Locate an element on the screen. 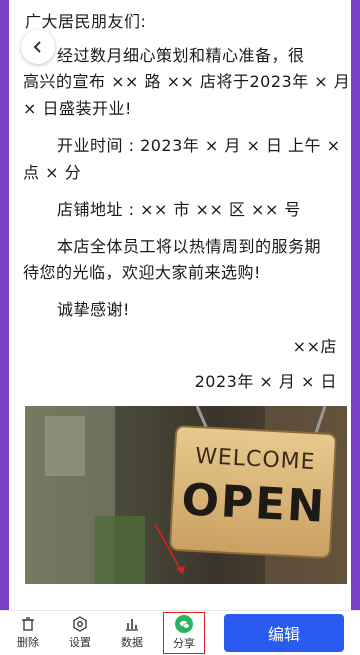 The height and width of the screenshot is (655, 360). signature-text: ××店 is located at coordinates (314, 346).